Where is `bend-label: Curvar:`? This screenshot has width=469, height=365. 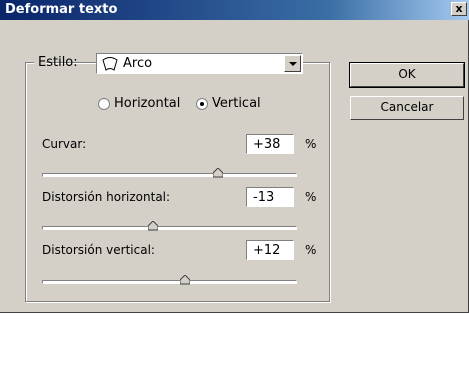 bend-label: Curvar: is located at coordinates (64, 144).